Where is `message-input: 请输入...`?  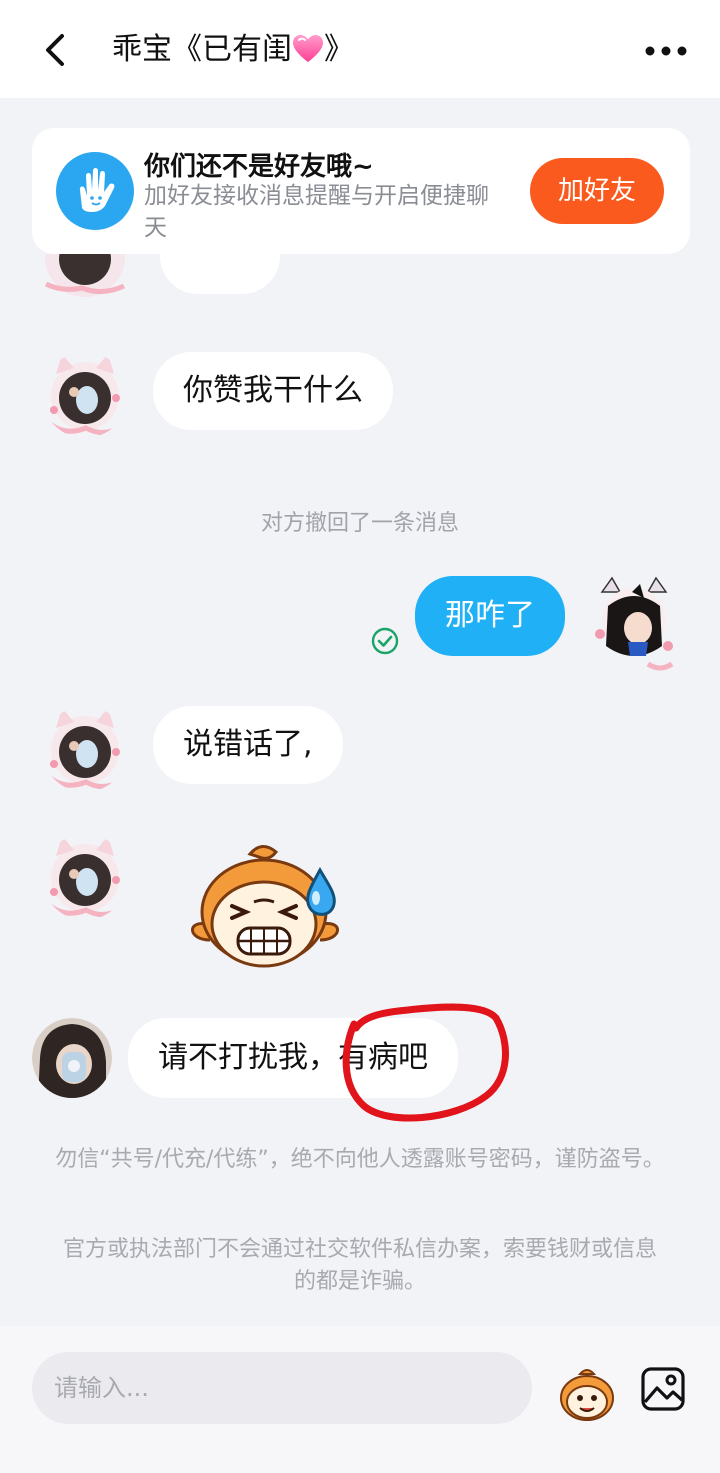
message-input: 请输入... is located at coordinates (282, 1388).